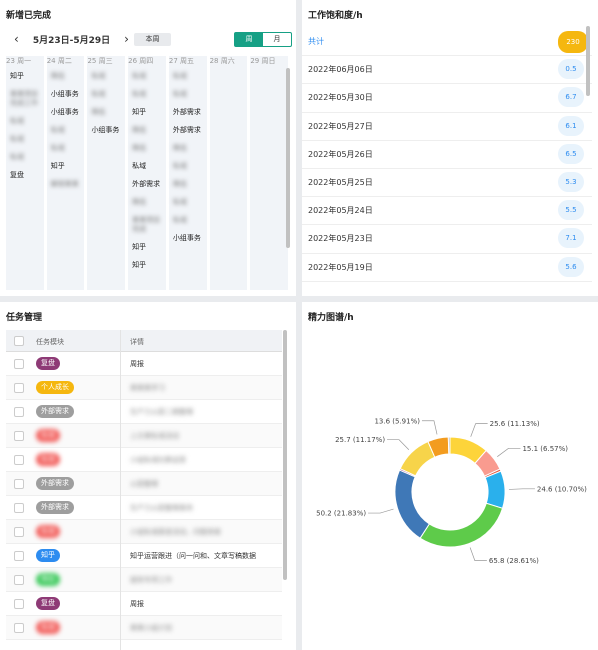  What do you see at coordinates (447, 183) in the screenshot?
I see `work-day-row: 2022年05月25日 5.3` at bounding box center [447, 183].